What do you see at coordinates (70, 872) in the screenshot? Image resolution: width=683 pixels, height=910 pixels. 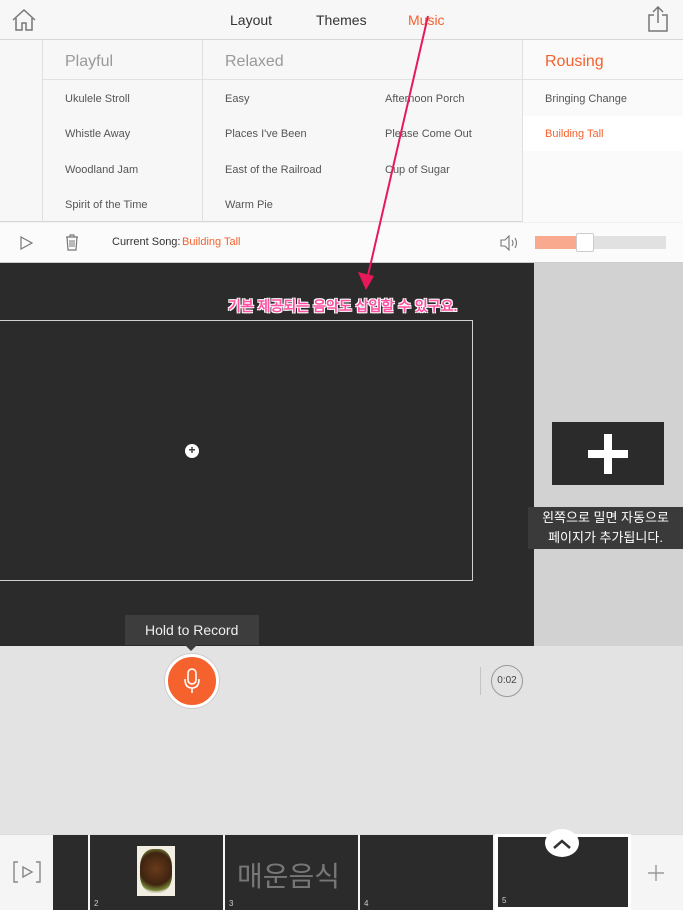 I see `page-thumbnail` at bounding box center [70, 872].